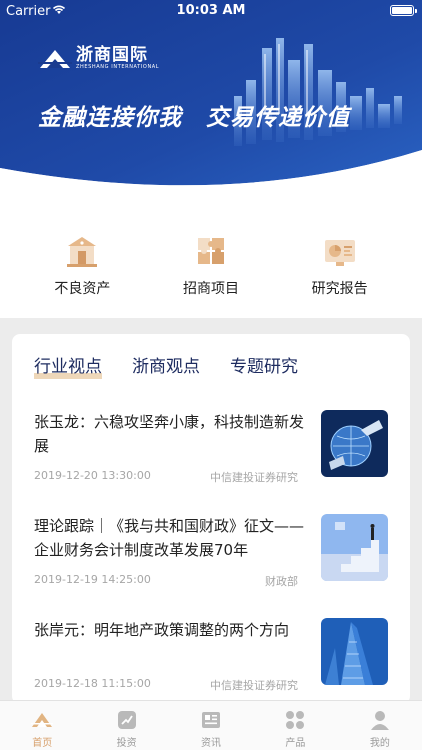 Image resolution: width=422 pixels, height=750 pixels. I want to click on tab-special-research: 专题研究, so click(264, 367).